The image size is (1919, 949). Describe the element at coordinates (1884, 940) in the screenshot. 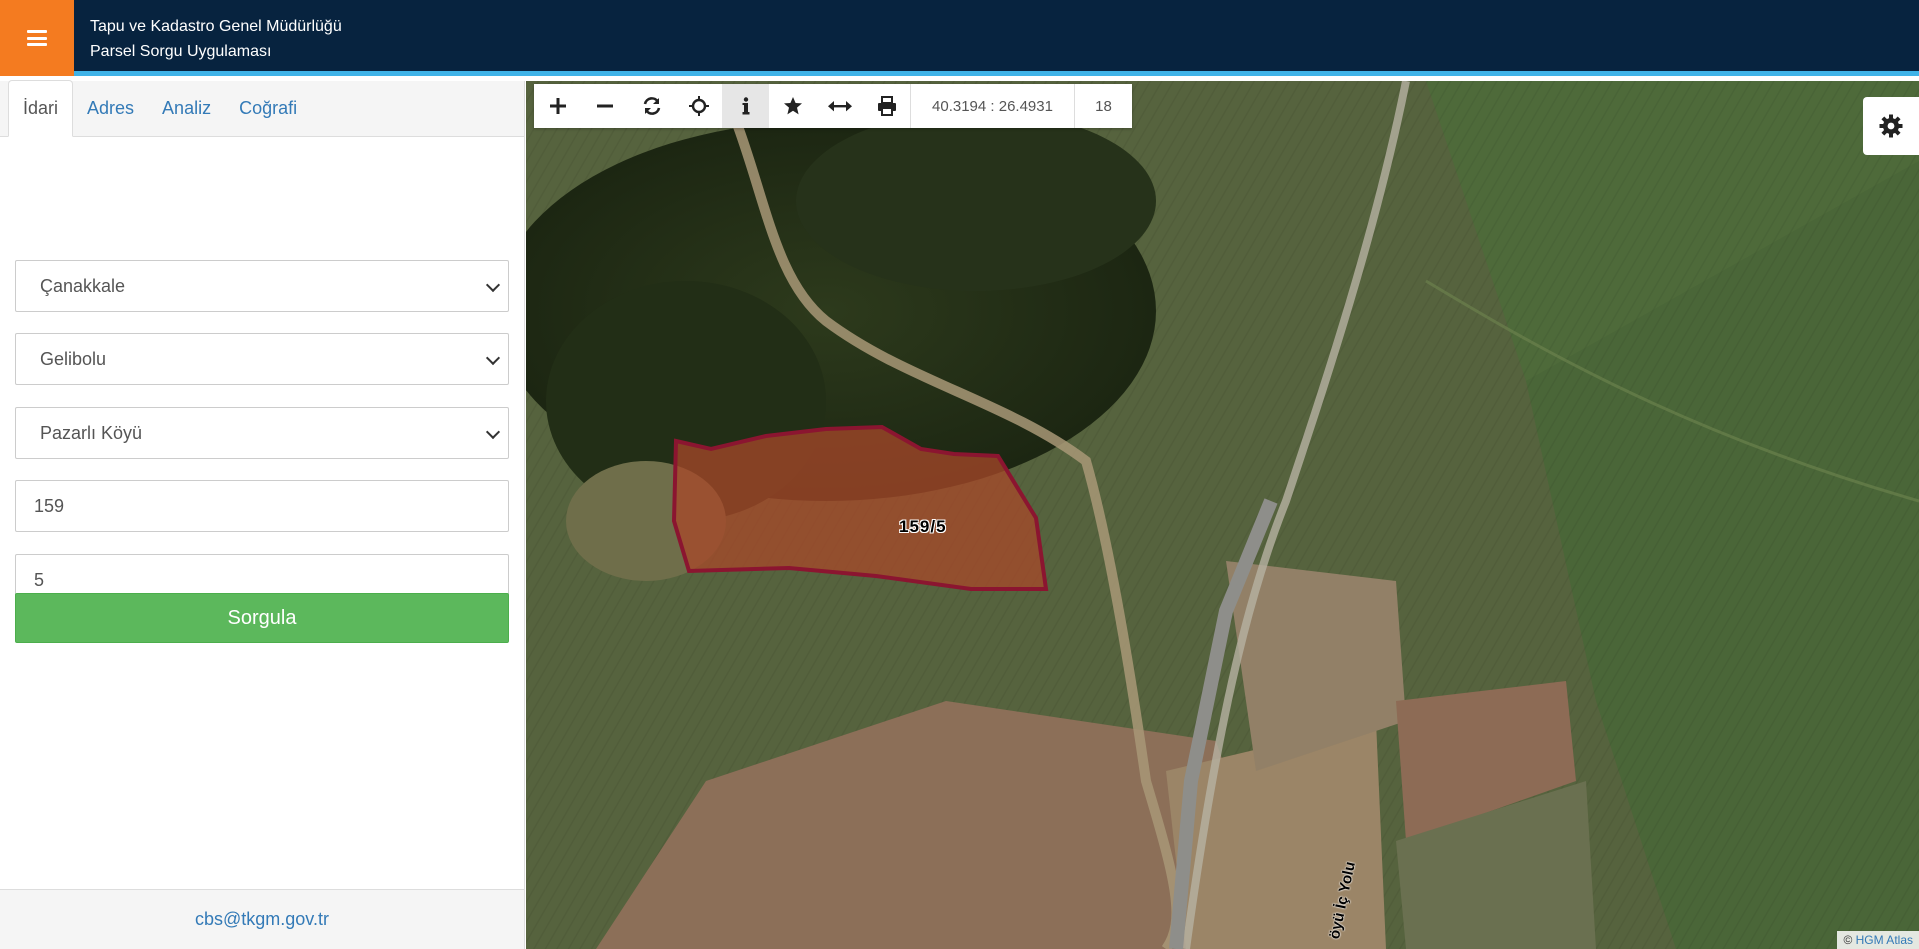

I see `attribution-link: HGM Atlas` at that location.